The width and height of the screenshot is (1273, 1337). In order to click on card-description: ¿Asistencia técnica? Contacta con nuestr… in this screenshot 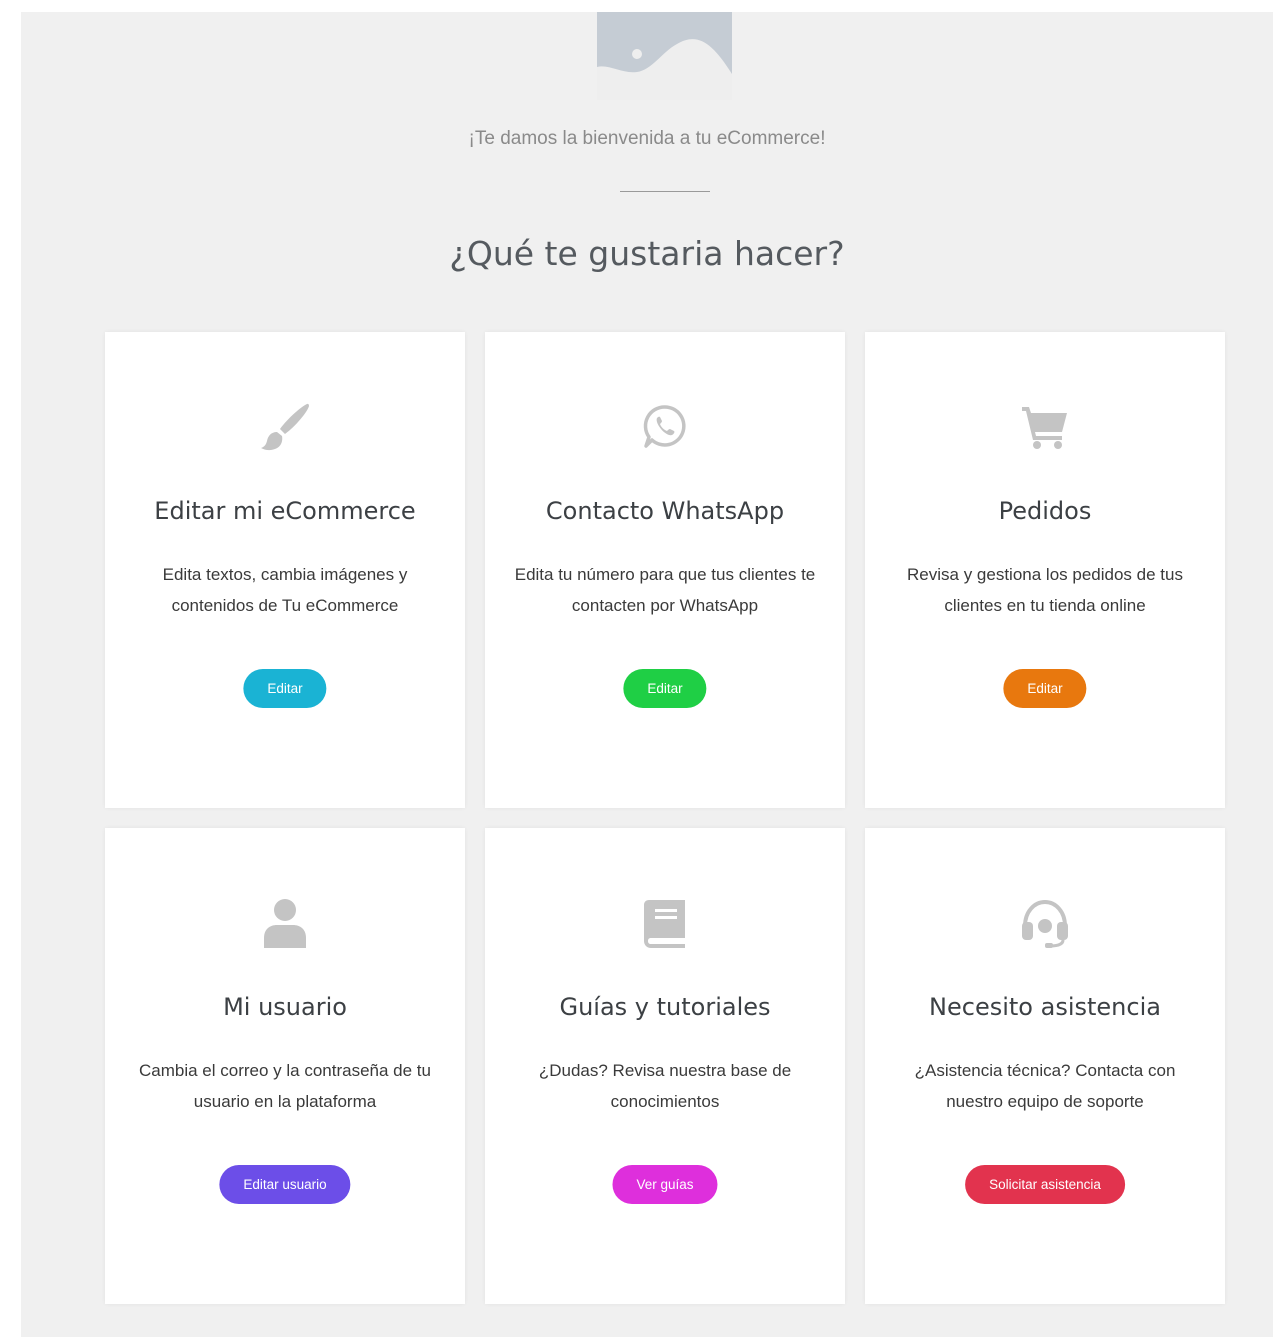, I will do `click(1045, 1086)`.